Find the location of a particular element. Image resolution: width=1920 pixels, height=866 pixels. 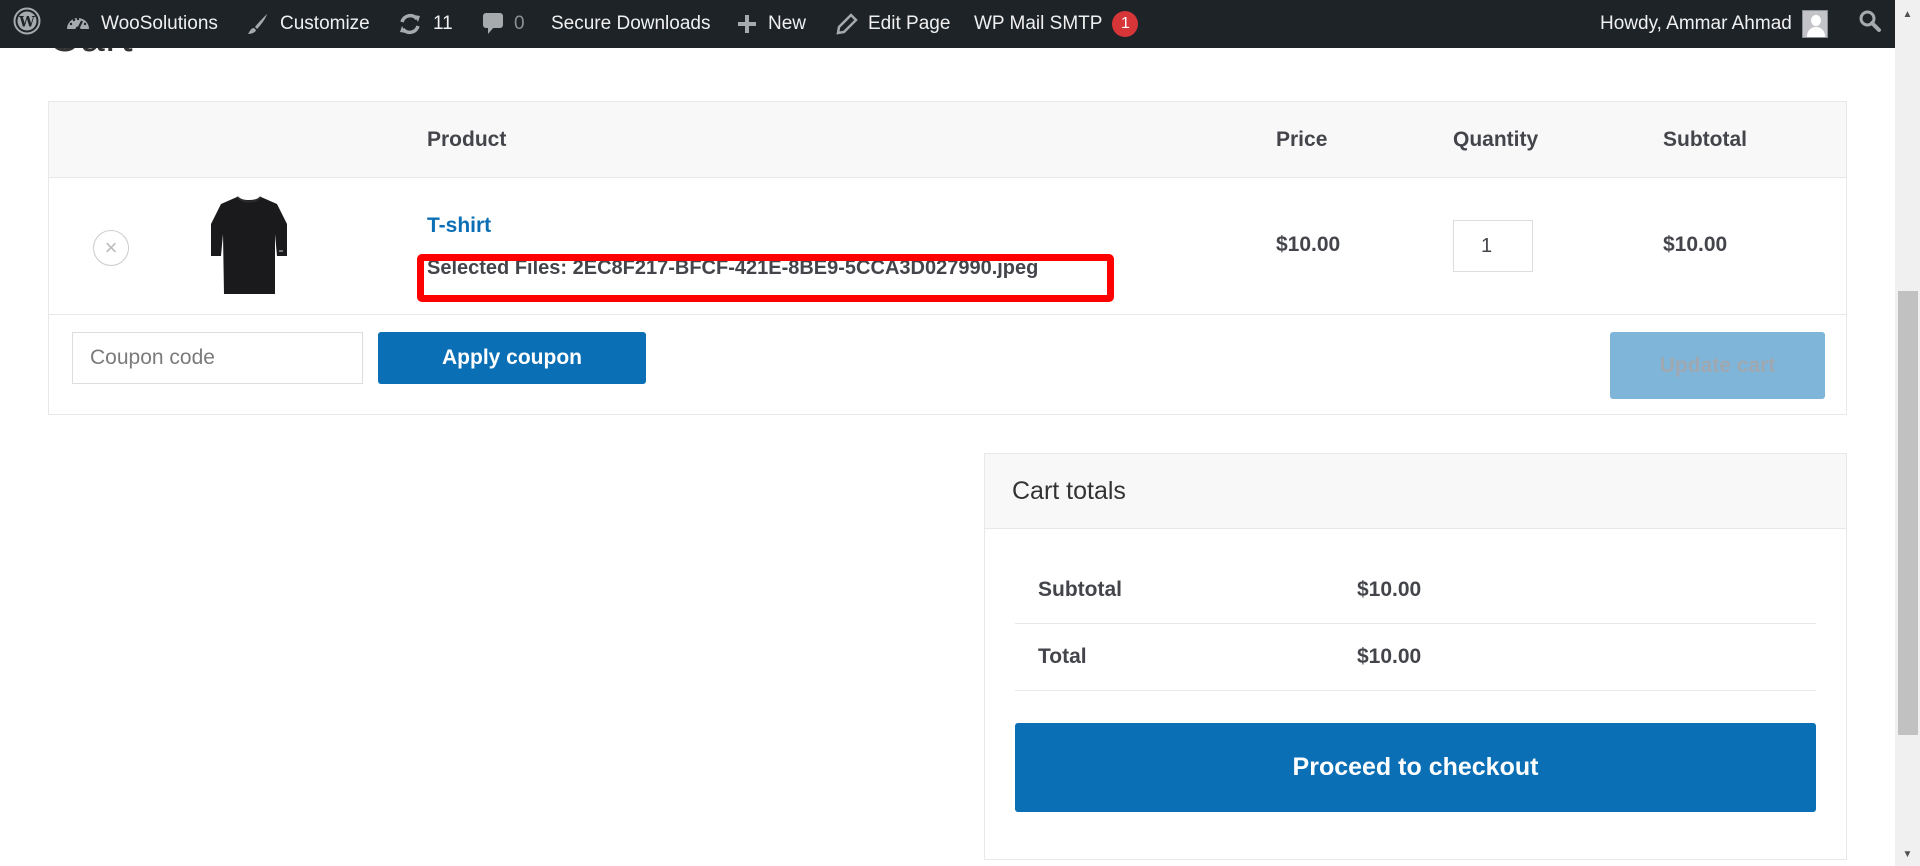

comments-count: 0 is located at coordinates (519, 23).